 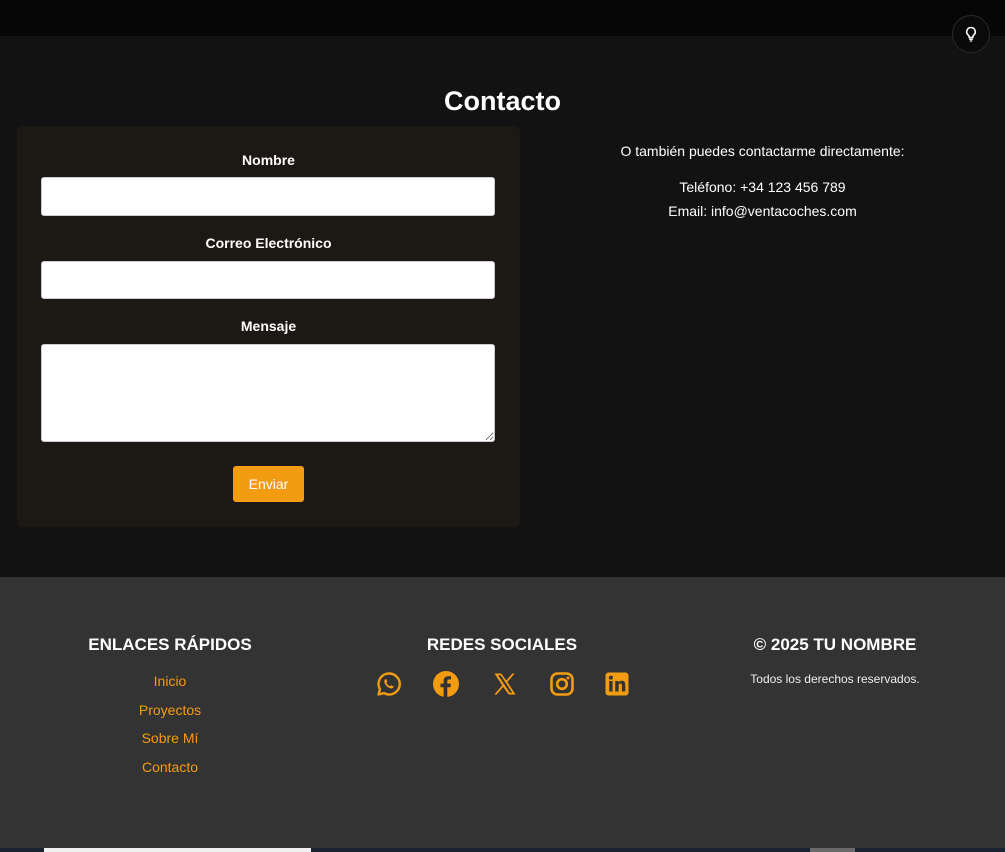 What do you see at coordinates (170, 724) in the screenshot?
I see `quick-links-list: Inicio Proyectos Sobre Mí Contacto` at bounding box center [170, 724].